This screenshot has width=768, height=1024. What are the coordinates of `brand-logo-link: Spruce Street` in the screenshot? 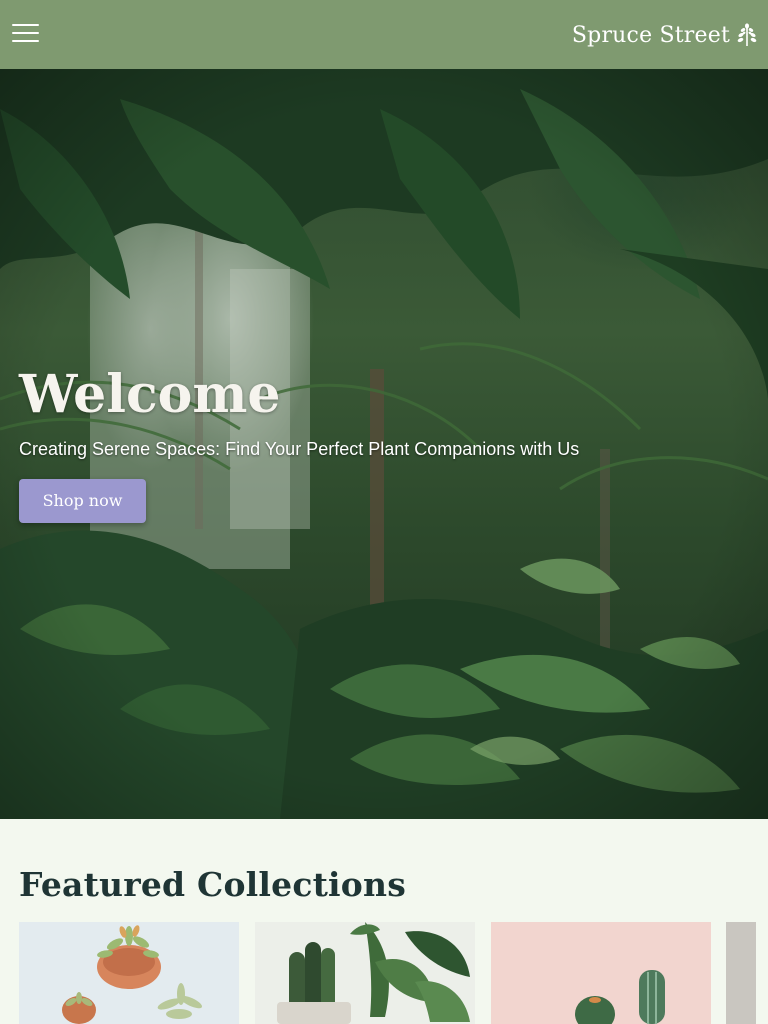 It's located at (666, 35).